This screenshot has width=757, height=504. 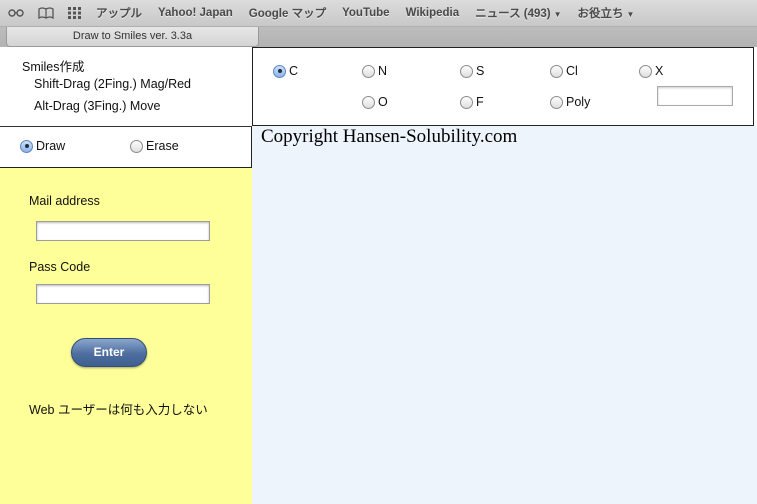 What do you see at coordinates (287, 13) in the screenshot?
I see `bookmark-google-maps: Google マップ` at bounding box center [287, 13].